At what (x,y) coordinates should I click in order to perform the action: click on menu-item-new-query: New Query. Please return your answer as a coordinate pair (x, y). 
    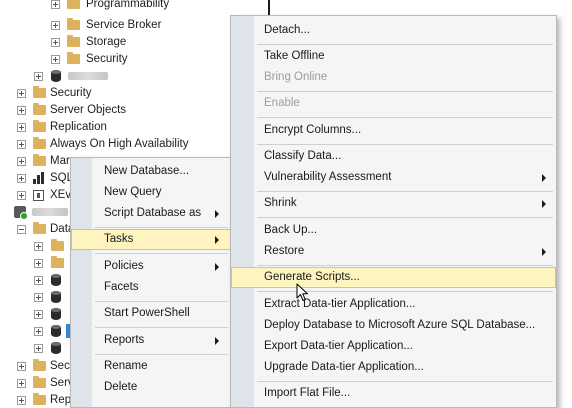
    Looking at the image, I should click on (151, 192).